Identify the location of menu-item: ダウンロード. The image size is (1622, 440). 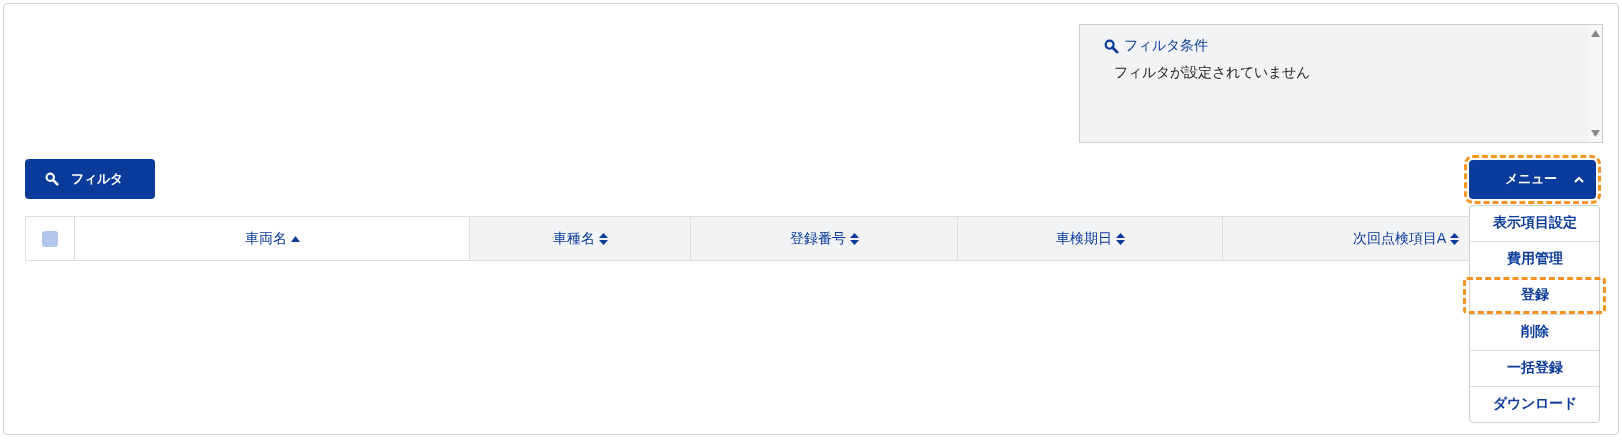
(1534, 403).